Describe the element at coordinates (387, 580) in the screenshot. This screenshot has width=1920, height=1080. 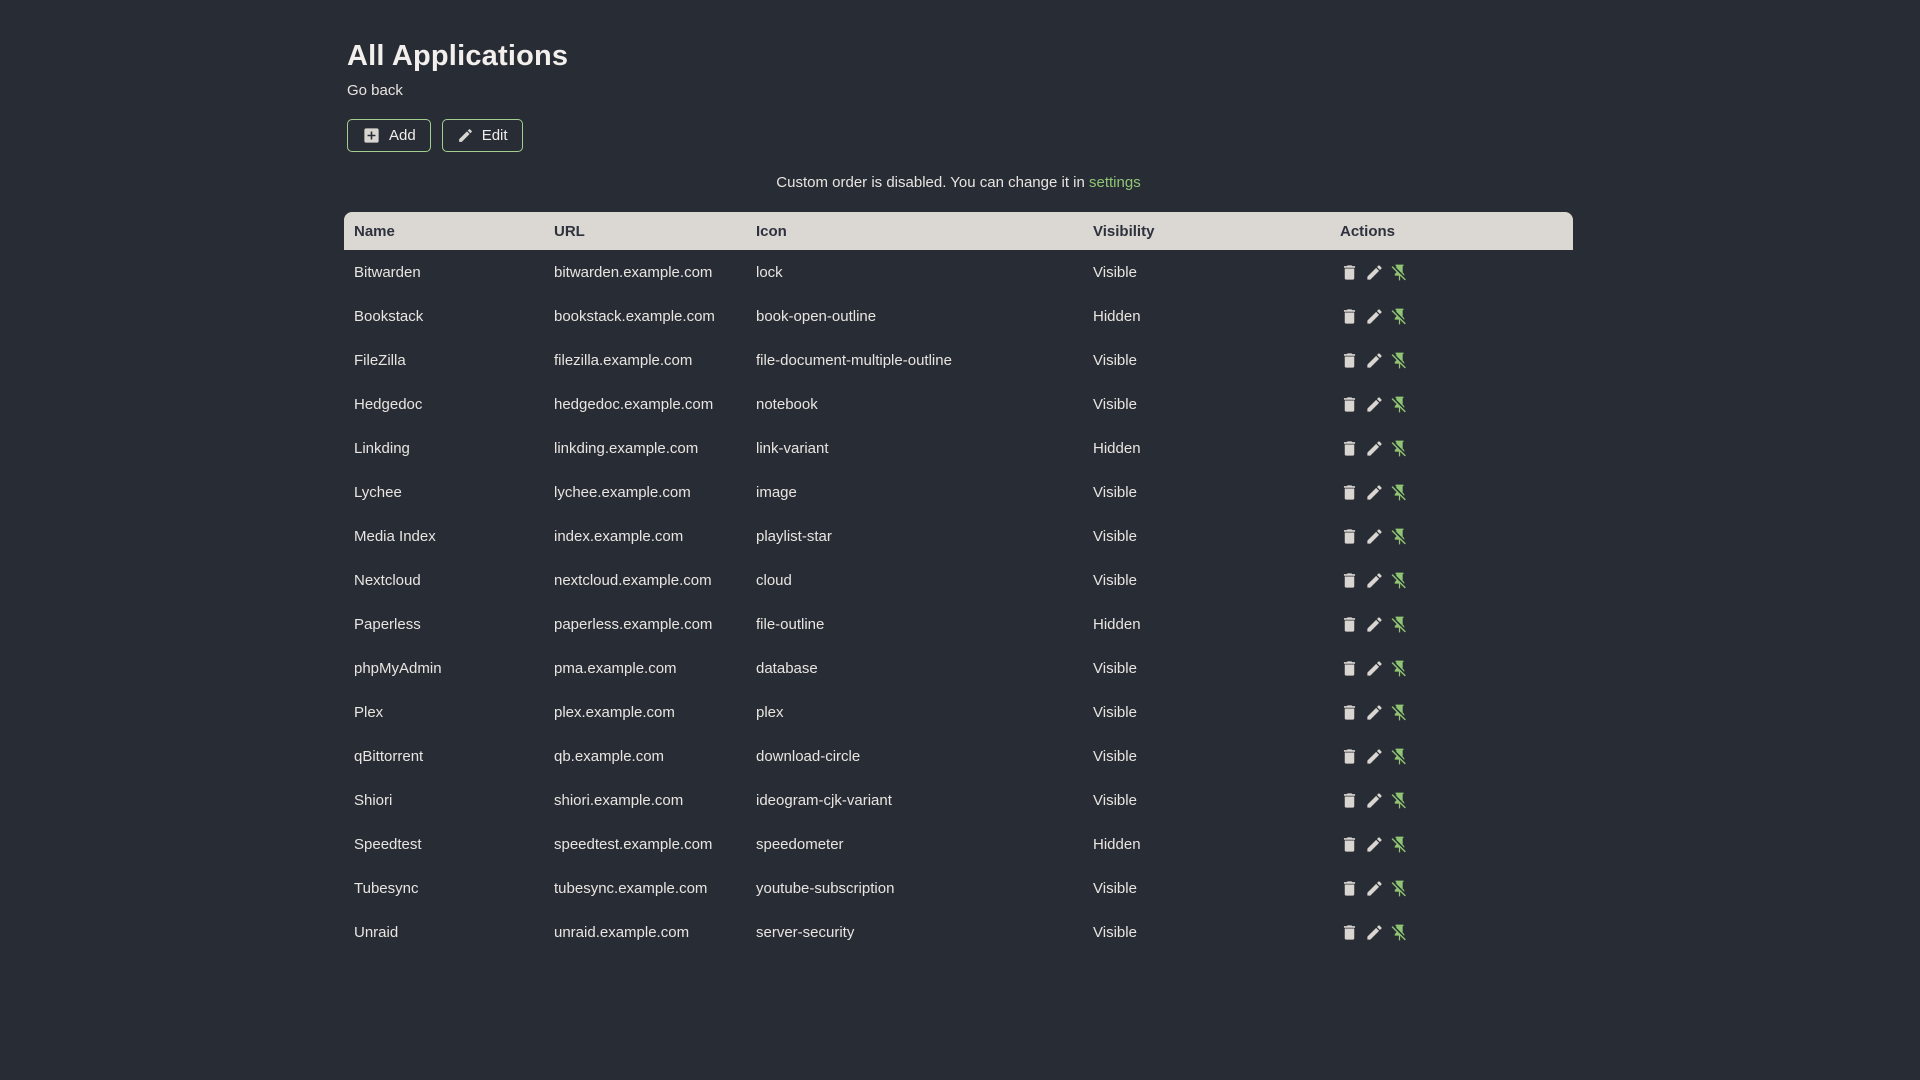
I see `app-name: Nextcloud` at that location.